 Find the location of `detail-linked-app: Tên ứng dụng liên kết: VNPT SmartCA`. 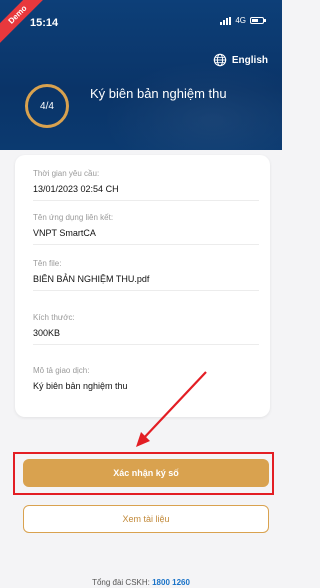

detail-linked-app: Tên ứng dụng liên kết: VNPT SmartCA is located at coordinates (146, 229).